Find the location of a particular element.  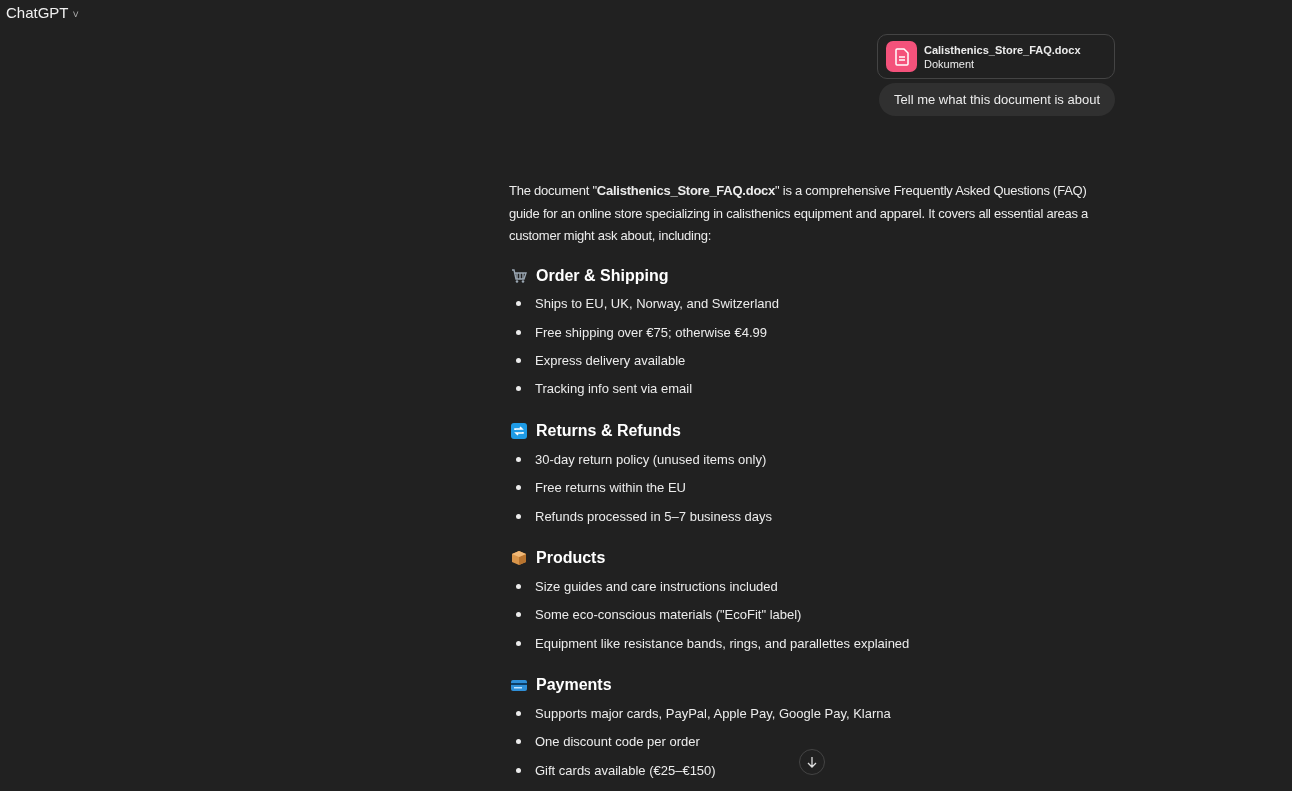

list-item: Express delivery available is located at coordinates (610, 360).